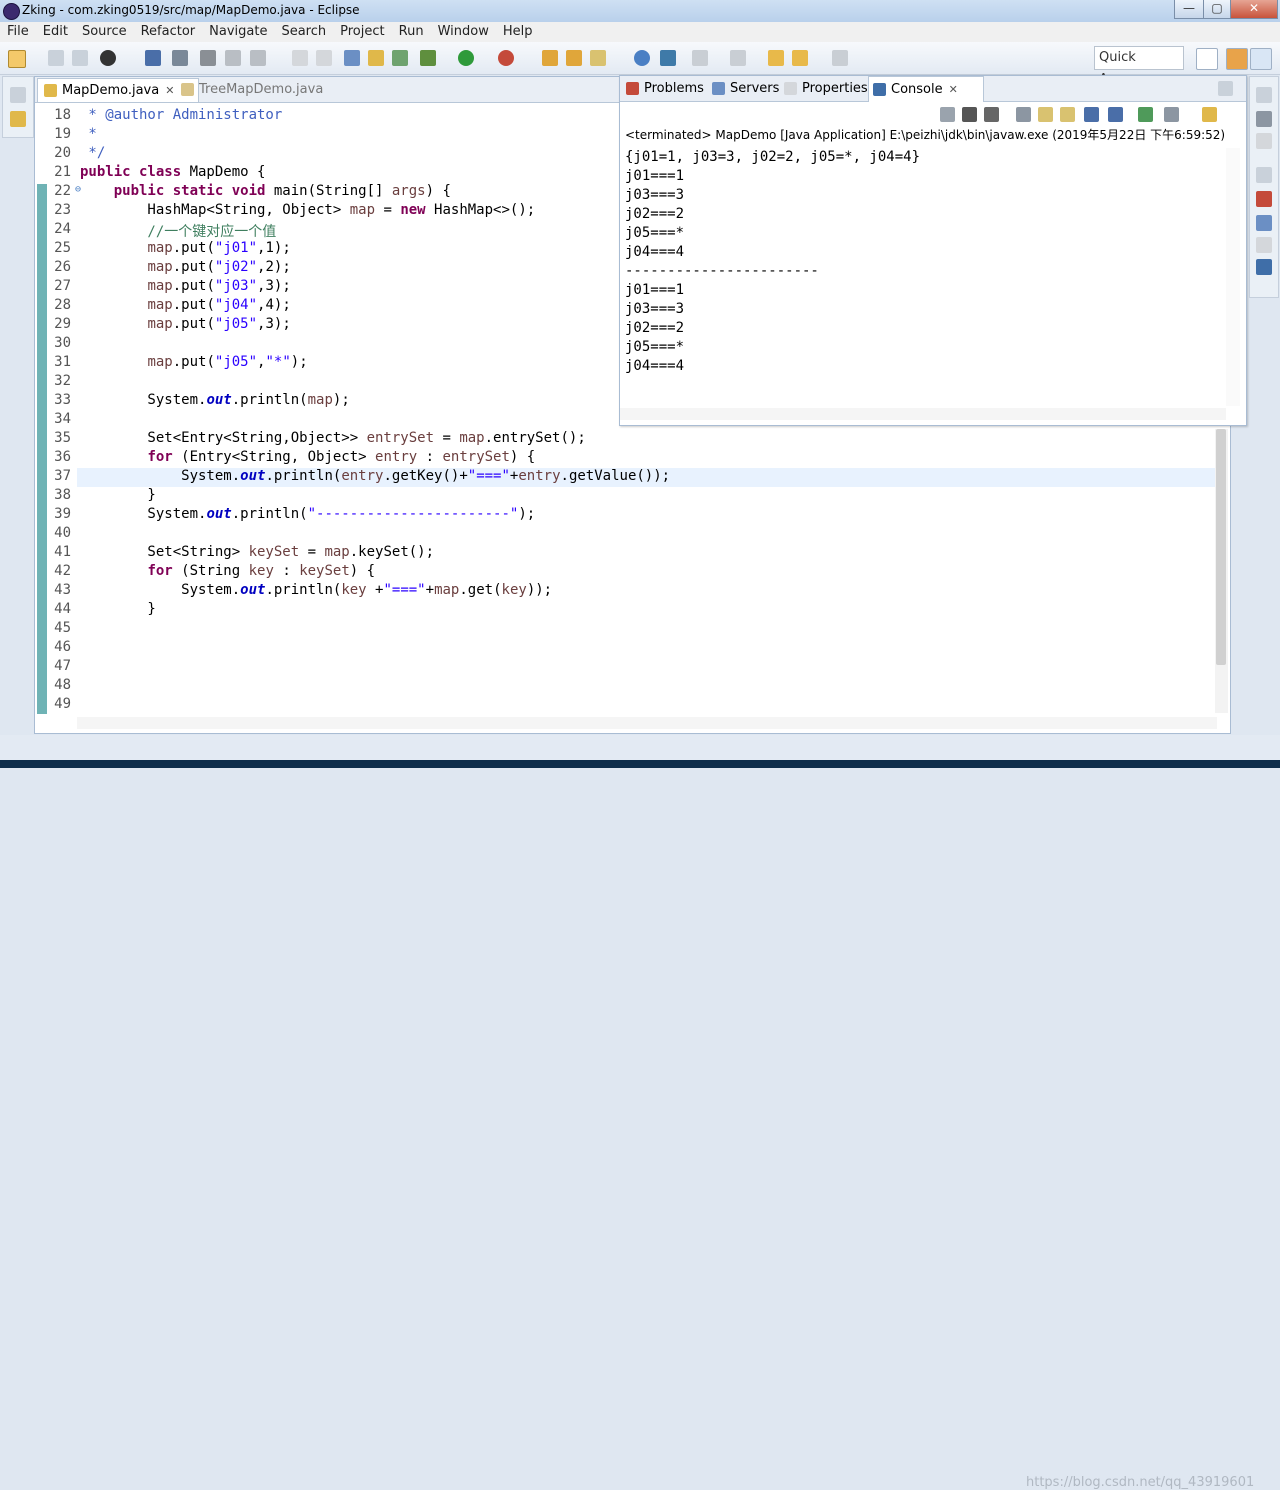 This screenshot has height=1490, width=1280. Describe the element at coordinates (840, 58) in the screenshot. I see `forward-icon` at that location.